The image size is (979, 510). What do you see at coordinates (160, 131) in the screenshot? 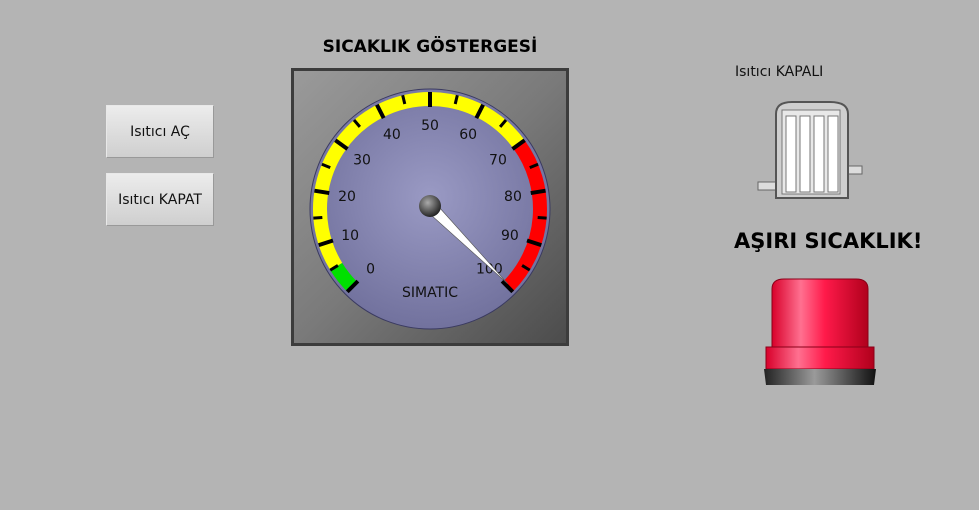
I see `heater-on-button: Isıtıcı AÇ` at bounding box center [160, 131].